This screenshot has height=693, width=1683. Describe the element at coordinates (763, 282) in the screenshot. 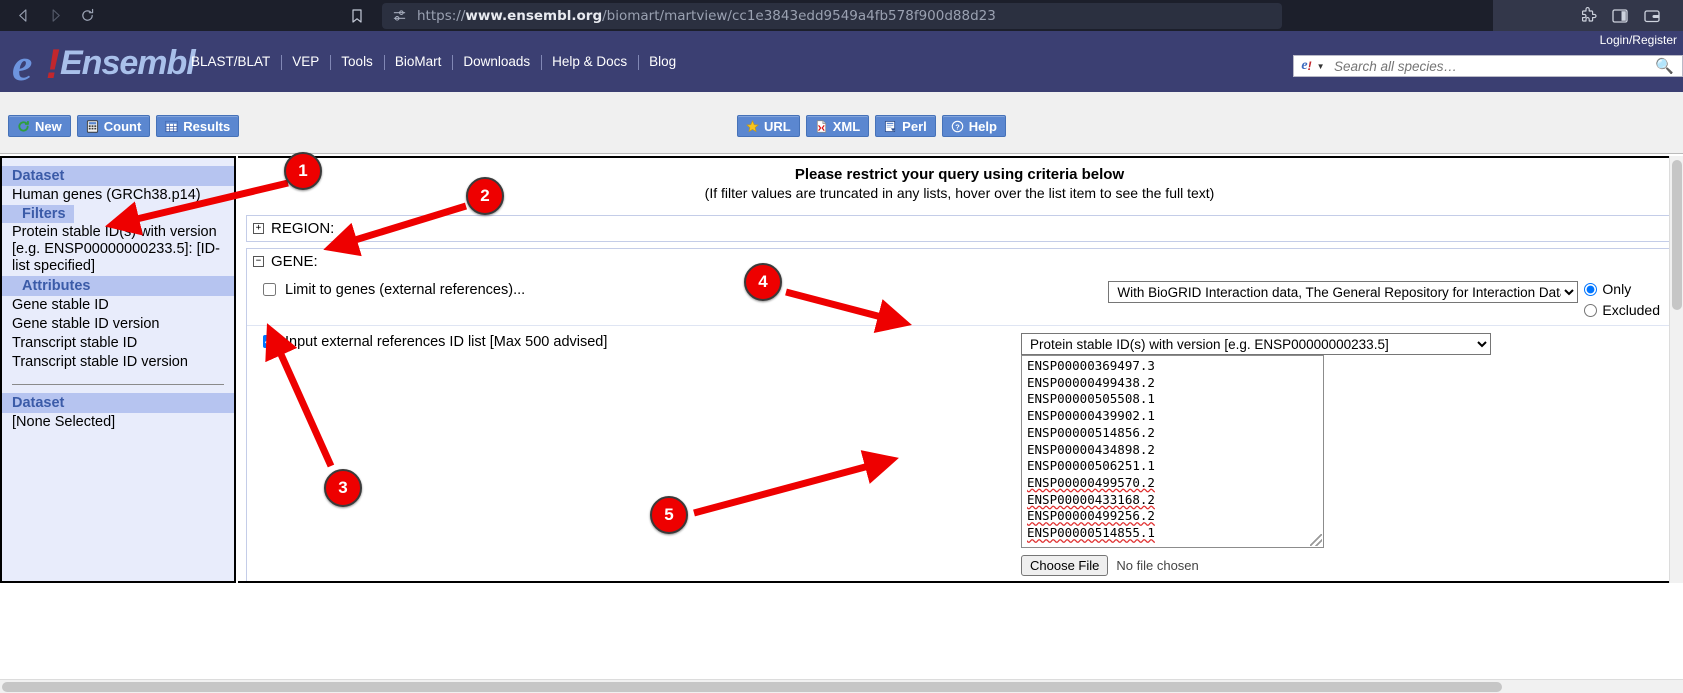

I see `annotation-badge-4: 4` at that location.